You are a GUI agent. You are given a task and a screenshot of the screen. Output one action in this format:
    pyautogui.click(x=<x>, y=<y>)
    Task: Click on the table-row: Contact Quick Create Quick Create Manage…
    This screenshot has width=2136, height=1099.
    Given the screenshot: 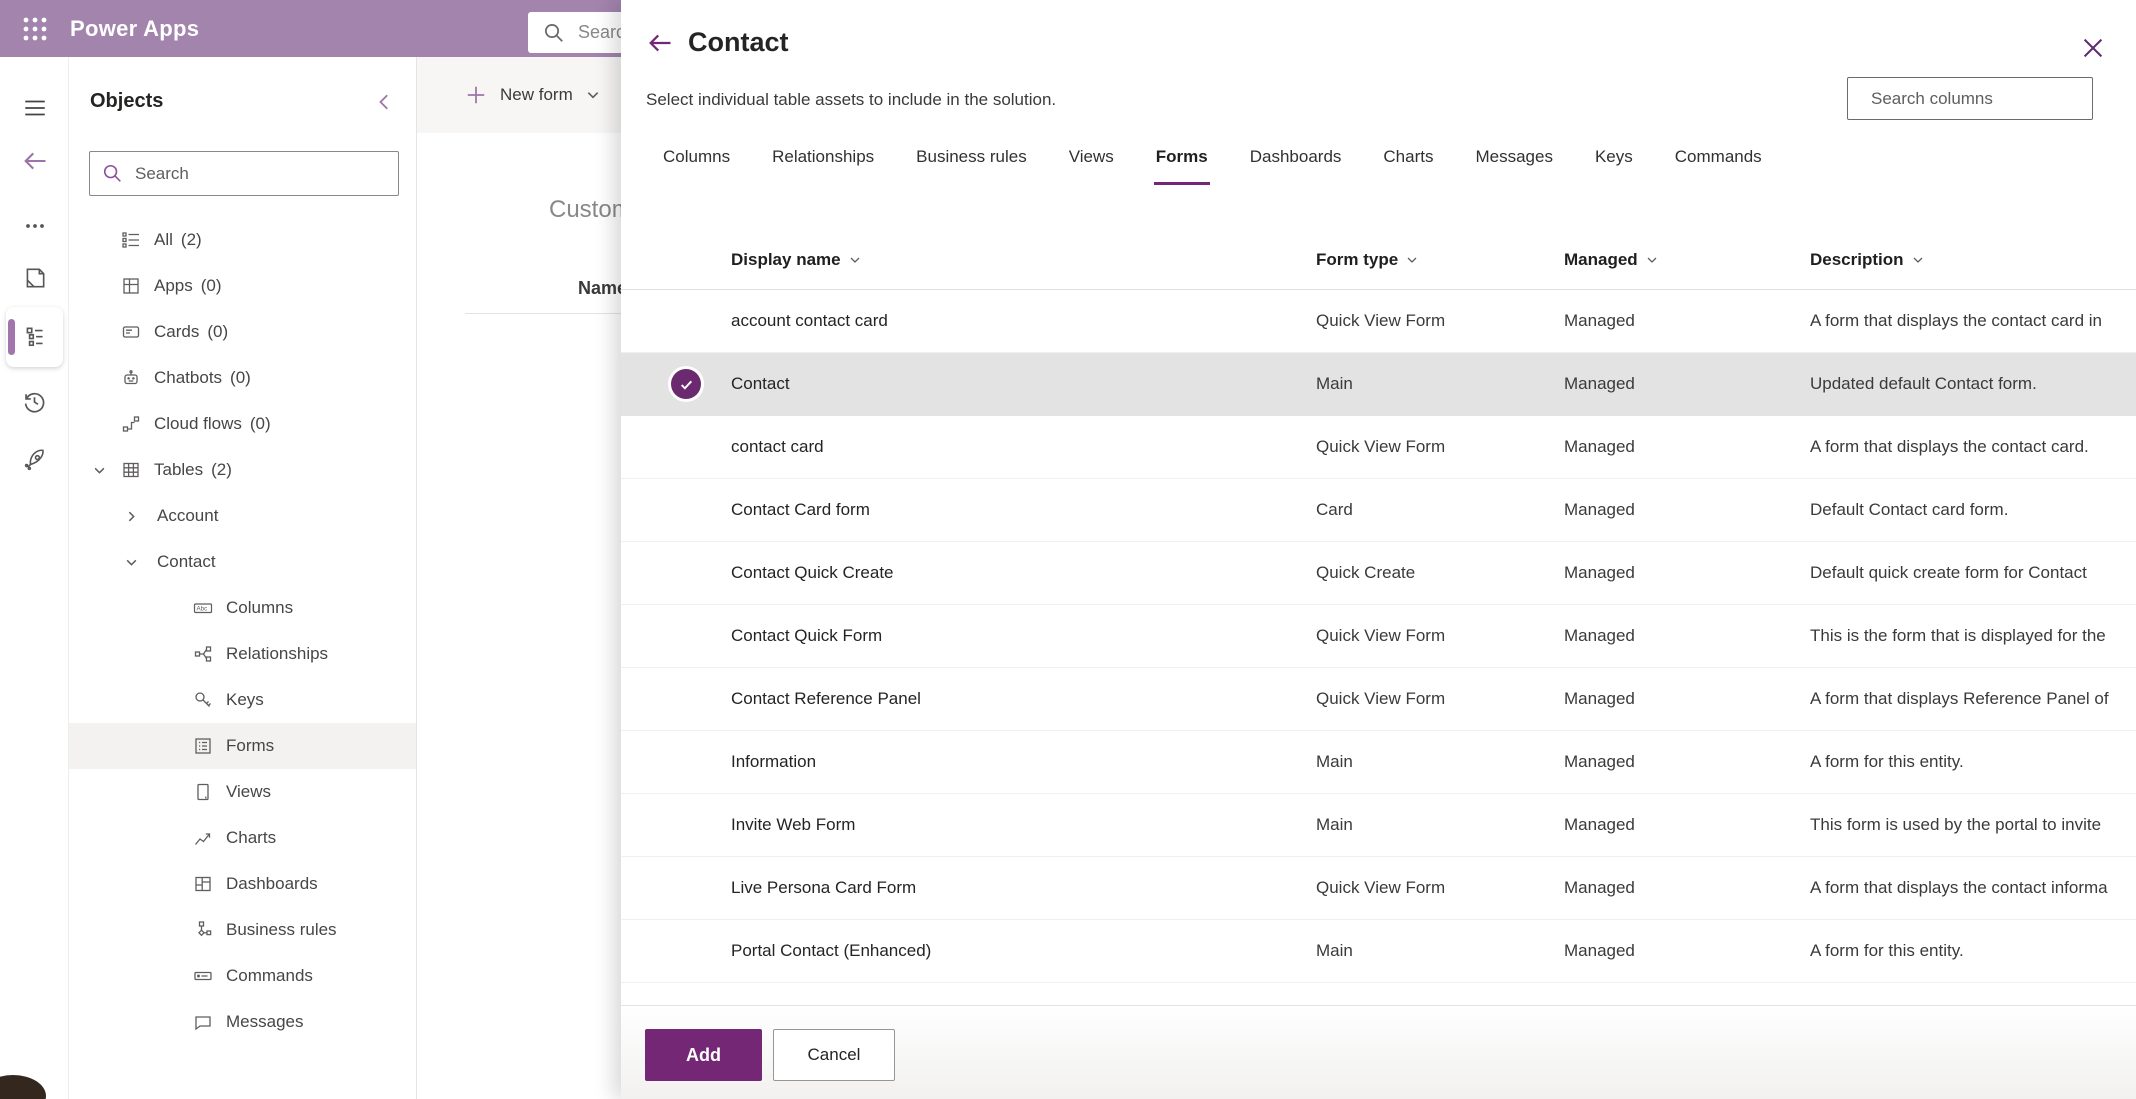 What is the action you would take?
    pyautogui.click(x=1378, y=573)
    